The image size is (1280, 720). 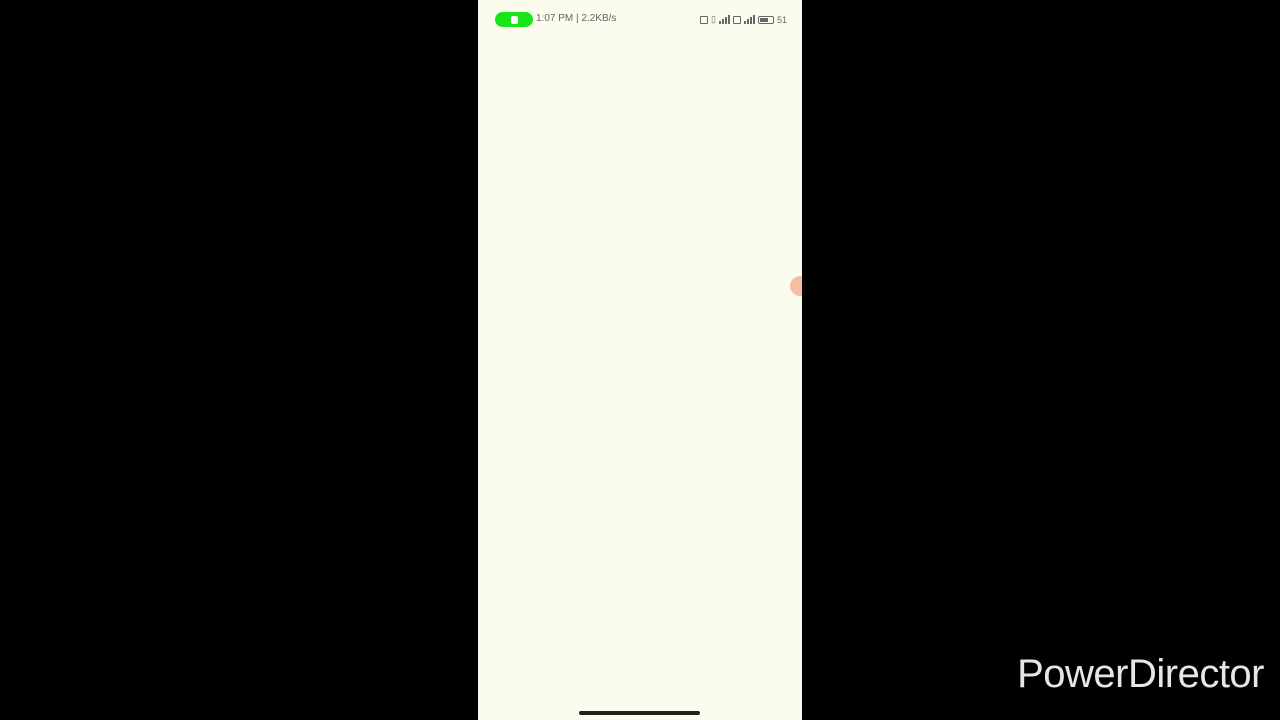 I want to click on ongoing-call-pill, so click(x=514, y=19).